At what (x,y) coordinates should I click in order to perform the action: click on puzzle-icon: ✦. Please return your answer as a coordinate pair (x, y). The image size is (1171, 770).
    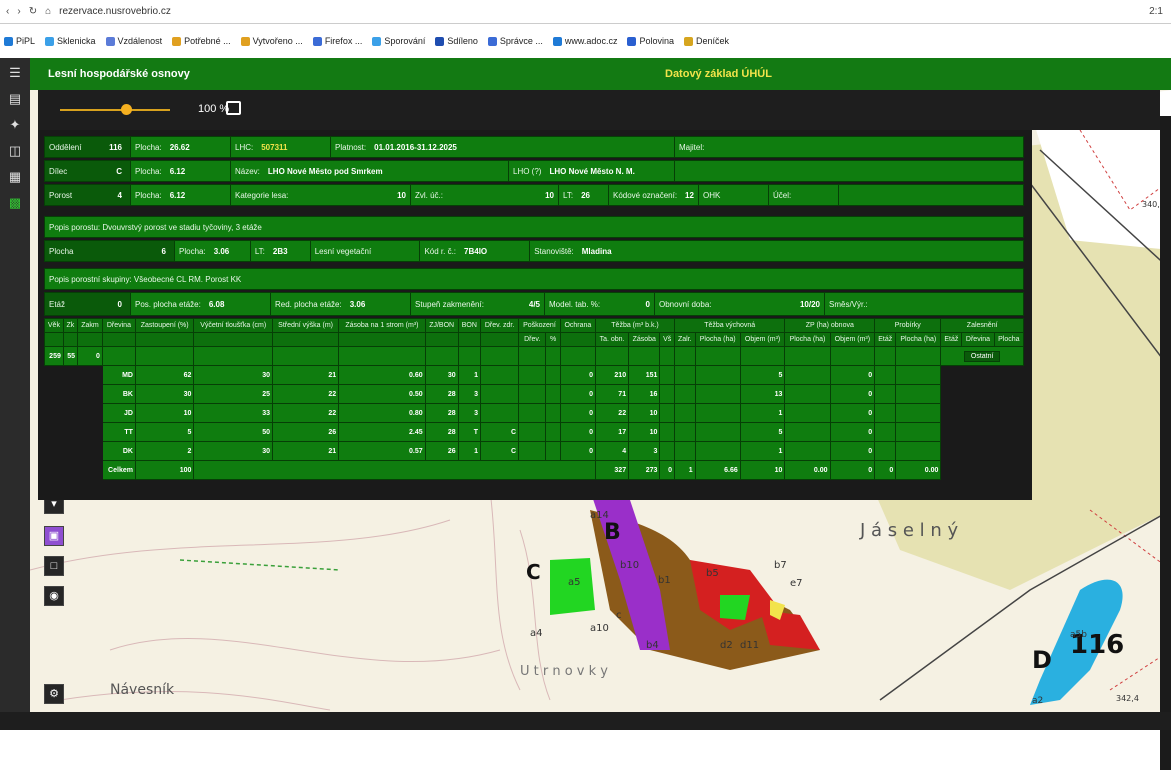
    Looking at the image, I should click on (15, 125).